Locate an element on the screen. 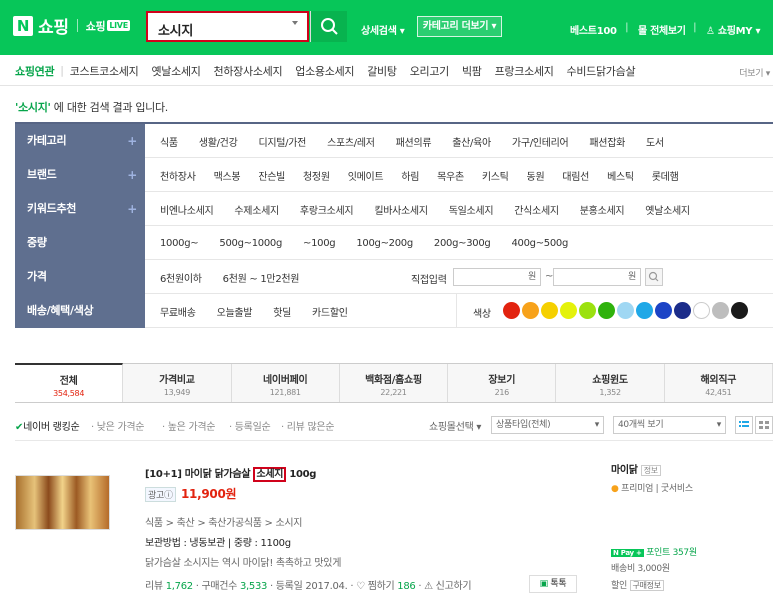 The image size is (773, 609). filter-option: 독일소세지 is located at coordinates (471, 209).